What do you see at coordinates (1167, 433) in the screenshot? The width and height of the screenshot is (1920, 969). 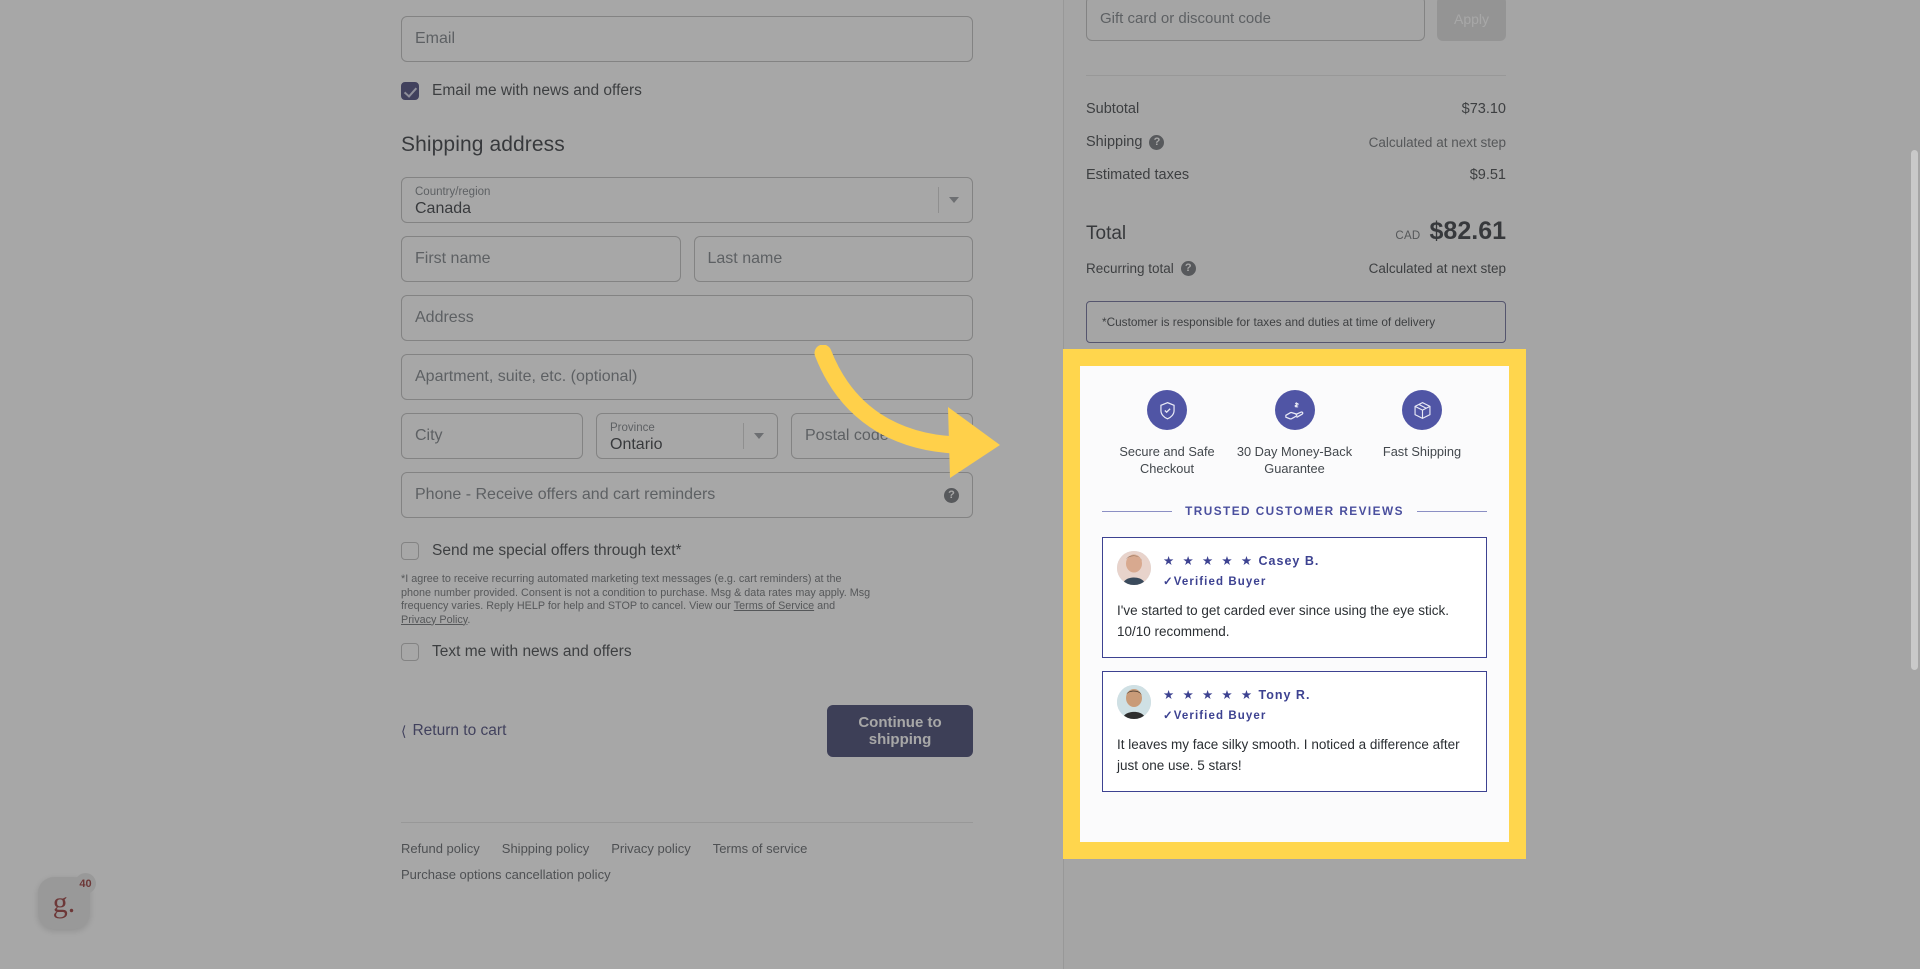 I see `trust-badge-secure-checkout: Secure and Safe Checkout` at bounding box center [1167, 433].